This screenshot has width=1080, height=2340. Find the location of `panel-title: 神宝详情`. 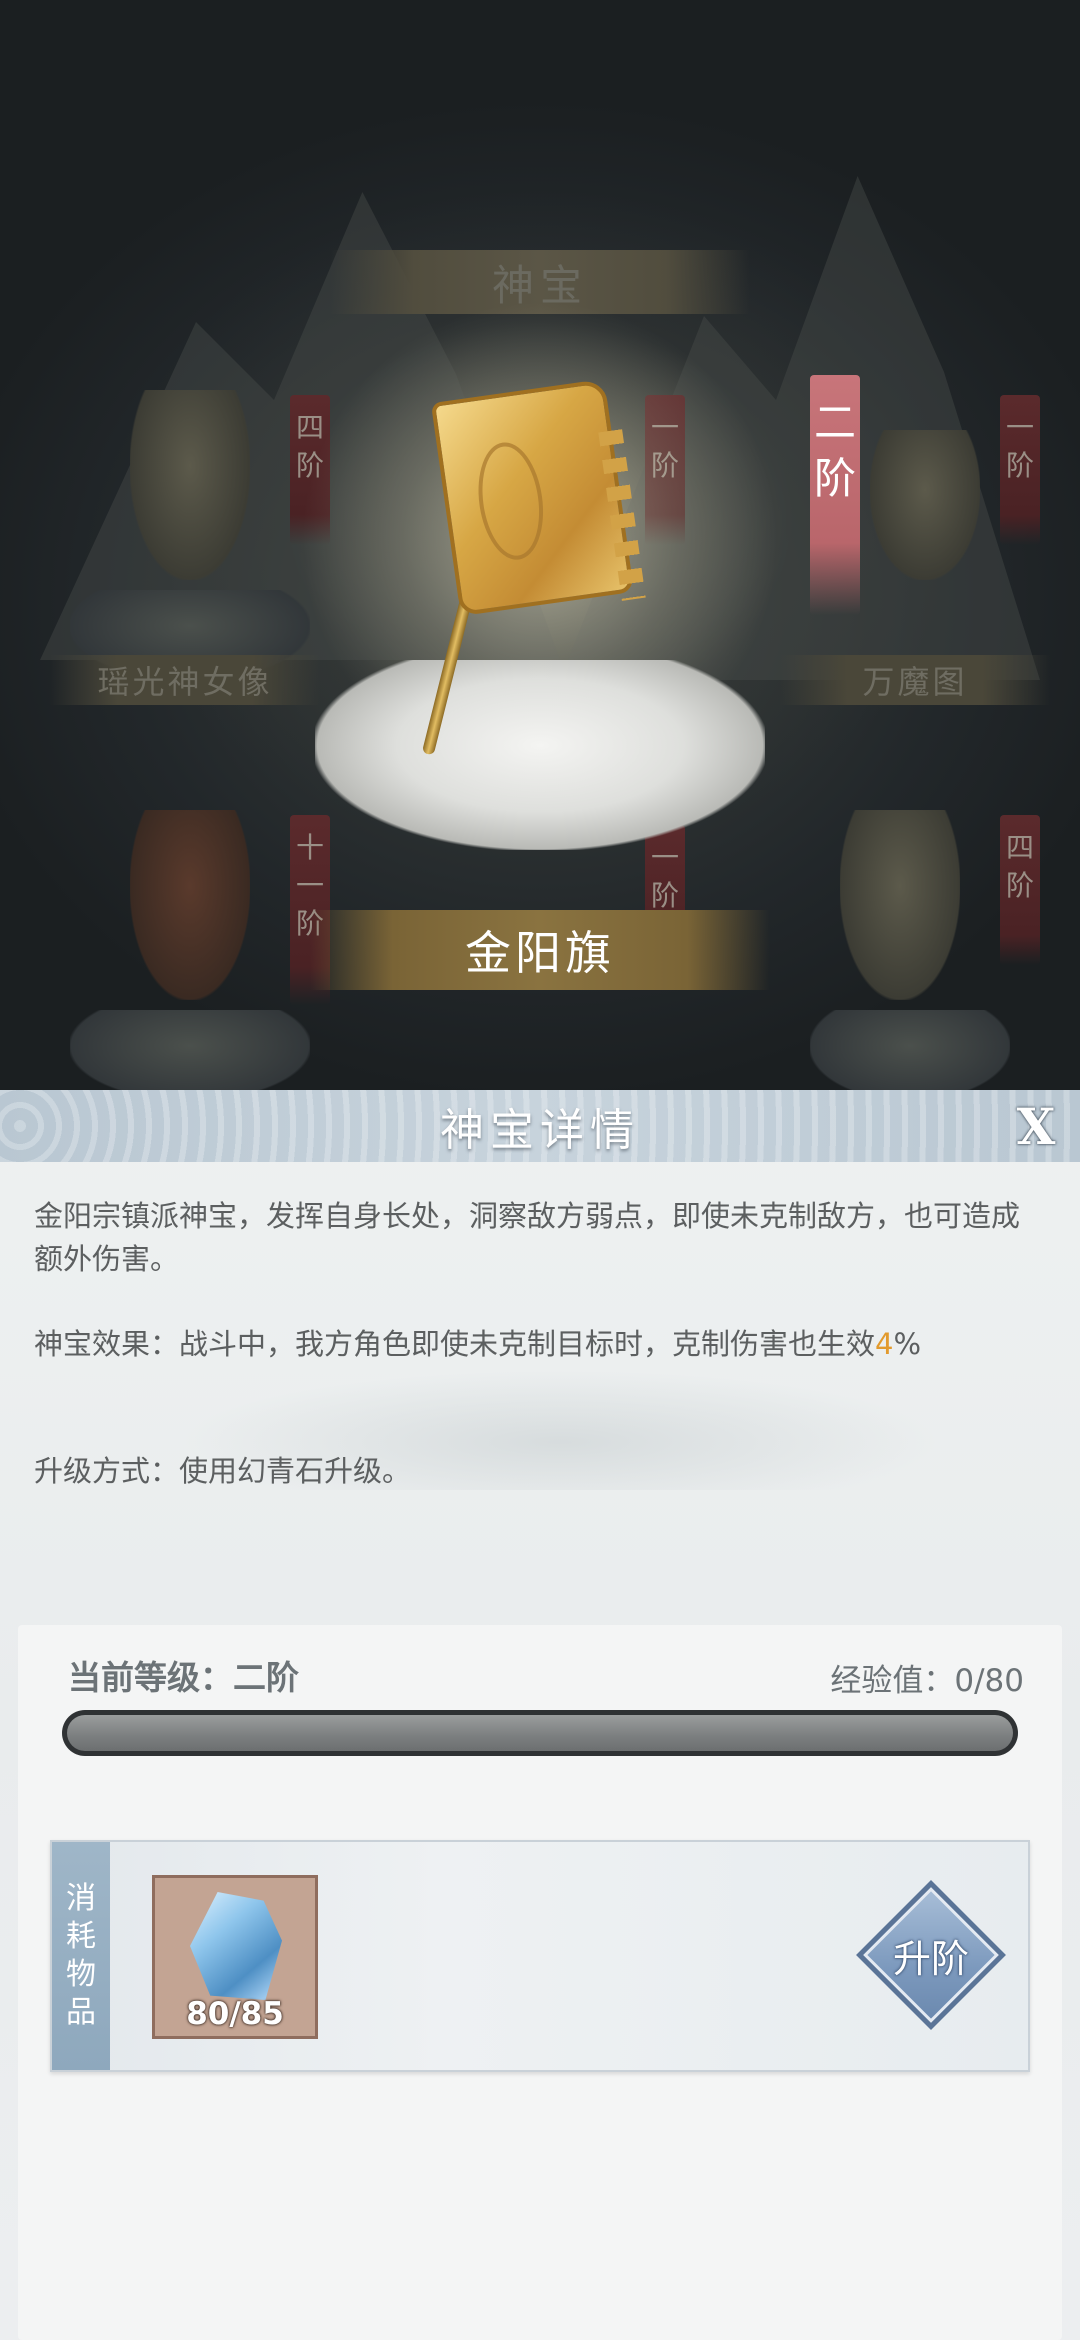

panel-title: 神宝详情 is located at coordinates (540, 1130).